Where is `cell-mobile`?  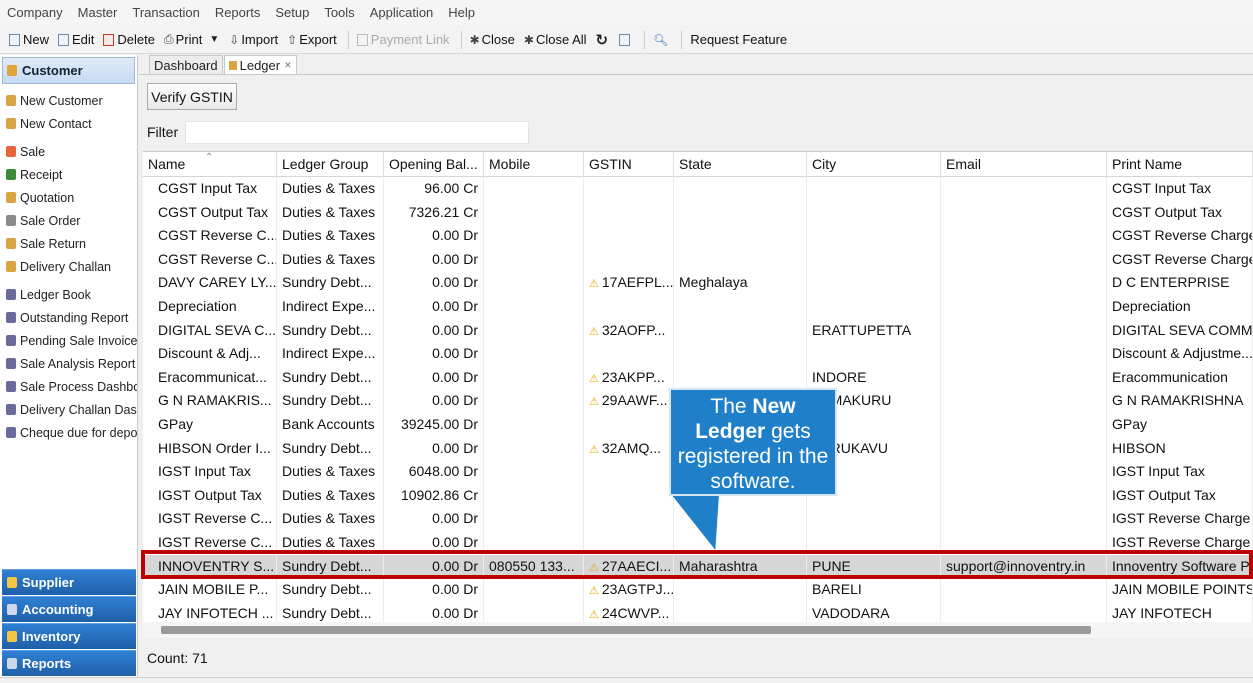
cell-mobile is located at coordinates (534, 377).